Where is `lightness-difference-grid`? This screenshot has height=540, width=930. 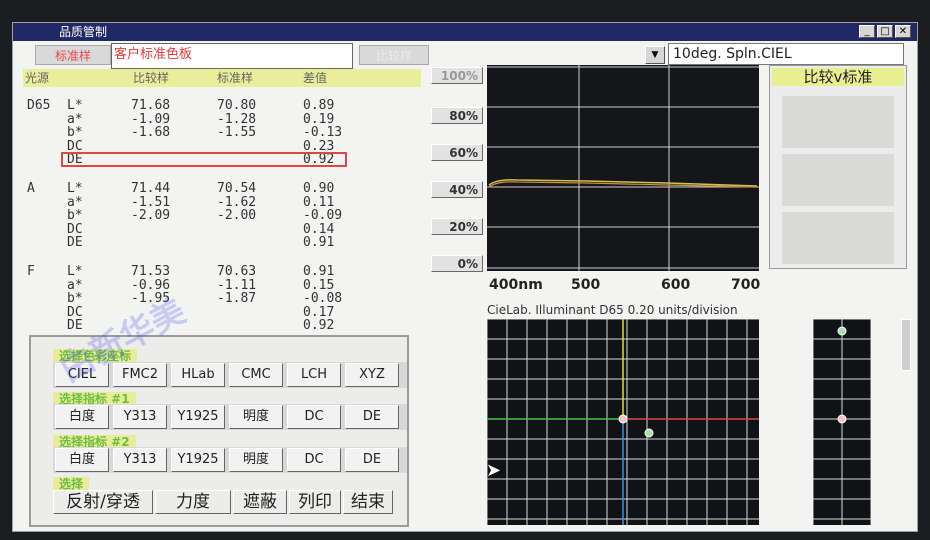
lightness-difference-grid is located at coordinates (842, 422).